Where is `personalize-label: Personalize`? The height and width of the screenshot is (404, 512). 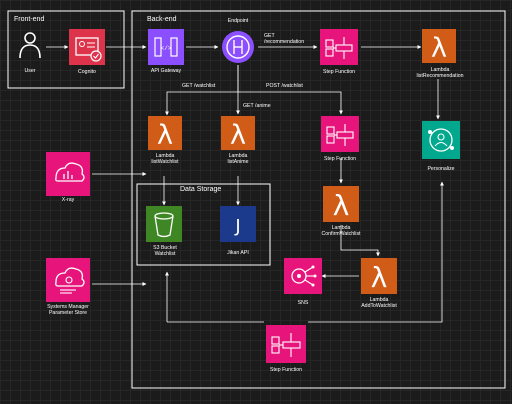
personalize-label: Personalize is located at coordinates (441, 169).